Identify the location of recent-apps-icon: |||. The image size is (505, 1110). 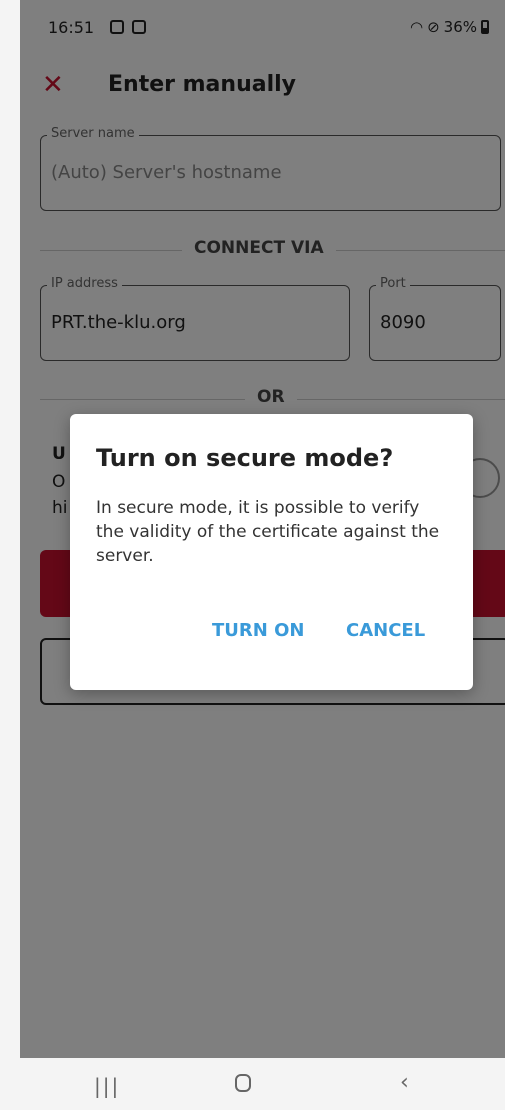
(107, 1086).